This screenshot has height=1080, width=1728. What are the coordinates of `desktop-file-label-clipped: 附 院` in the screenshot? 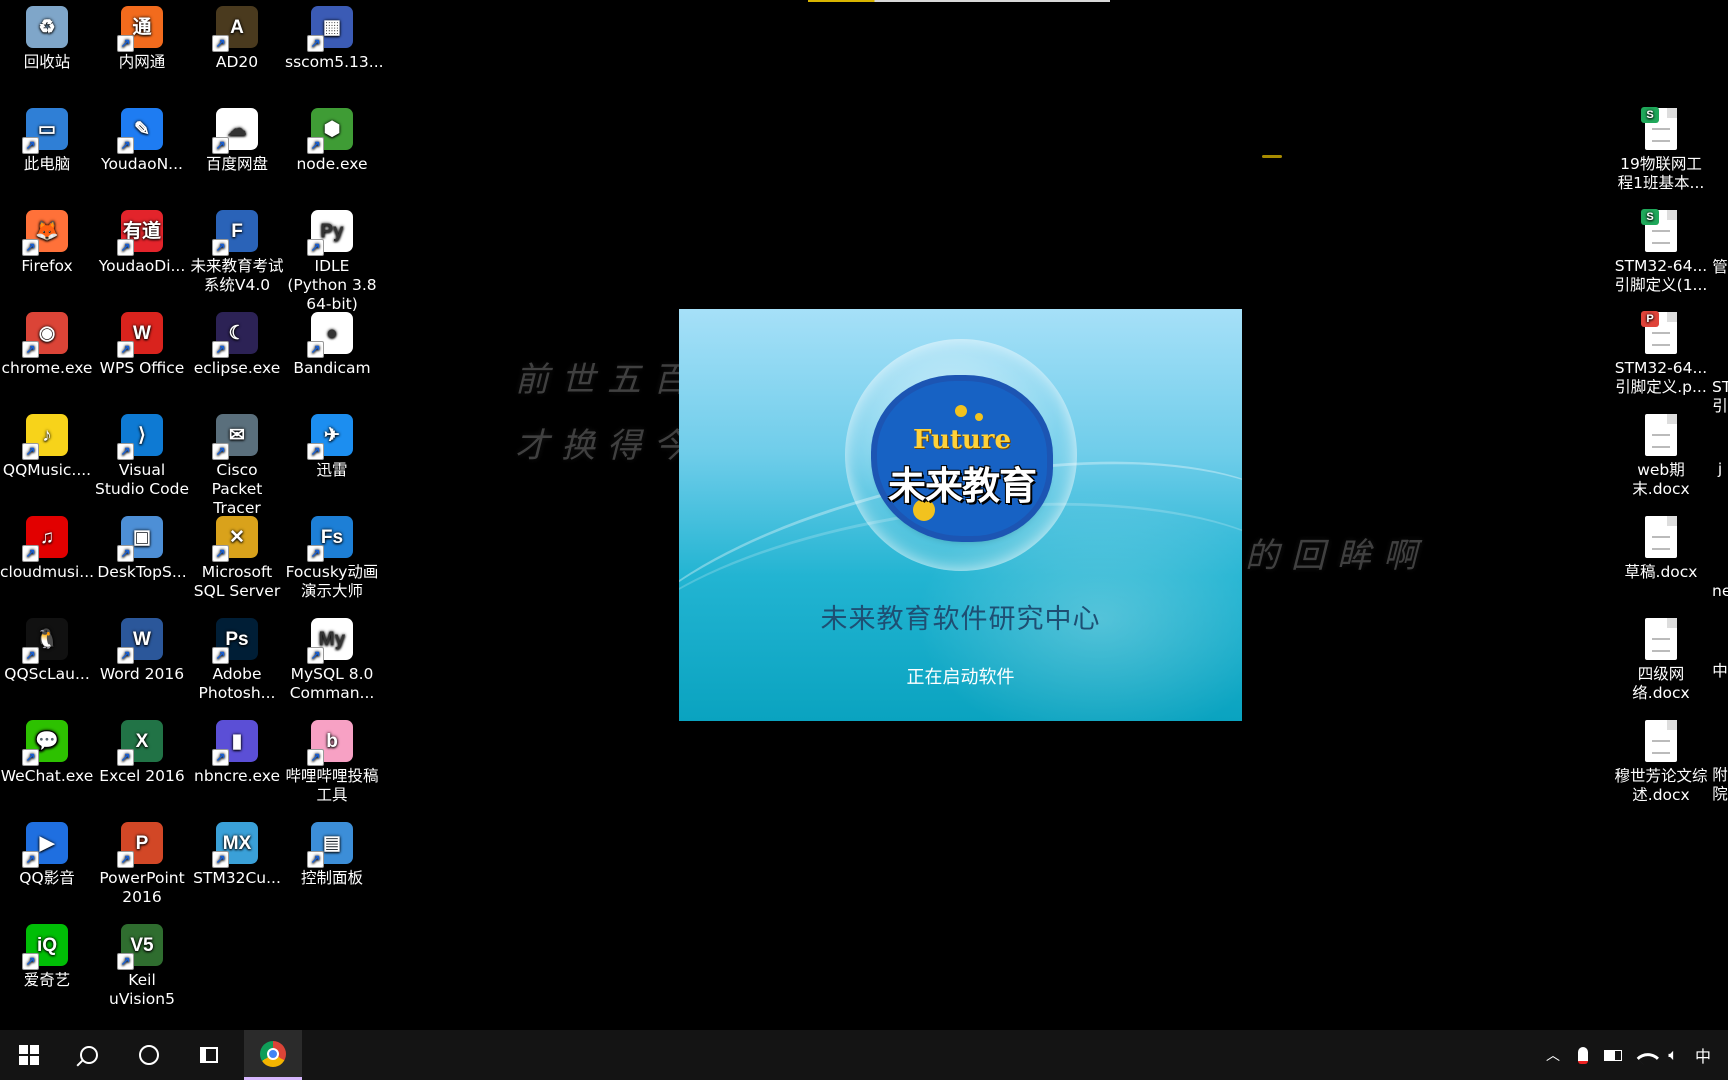 It's located at (1720, 785).